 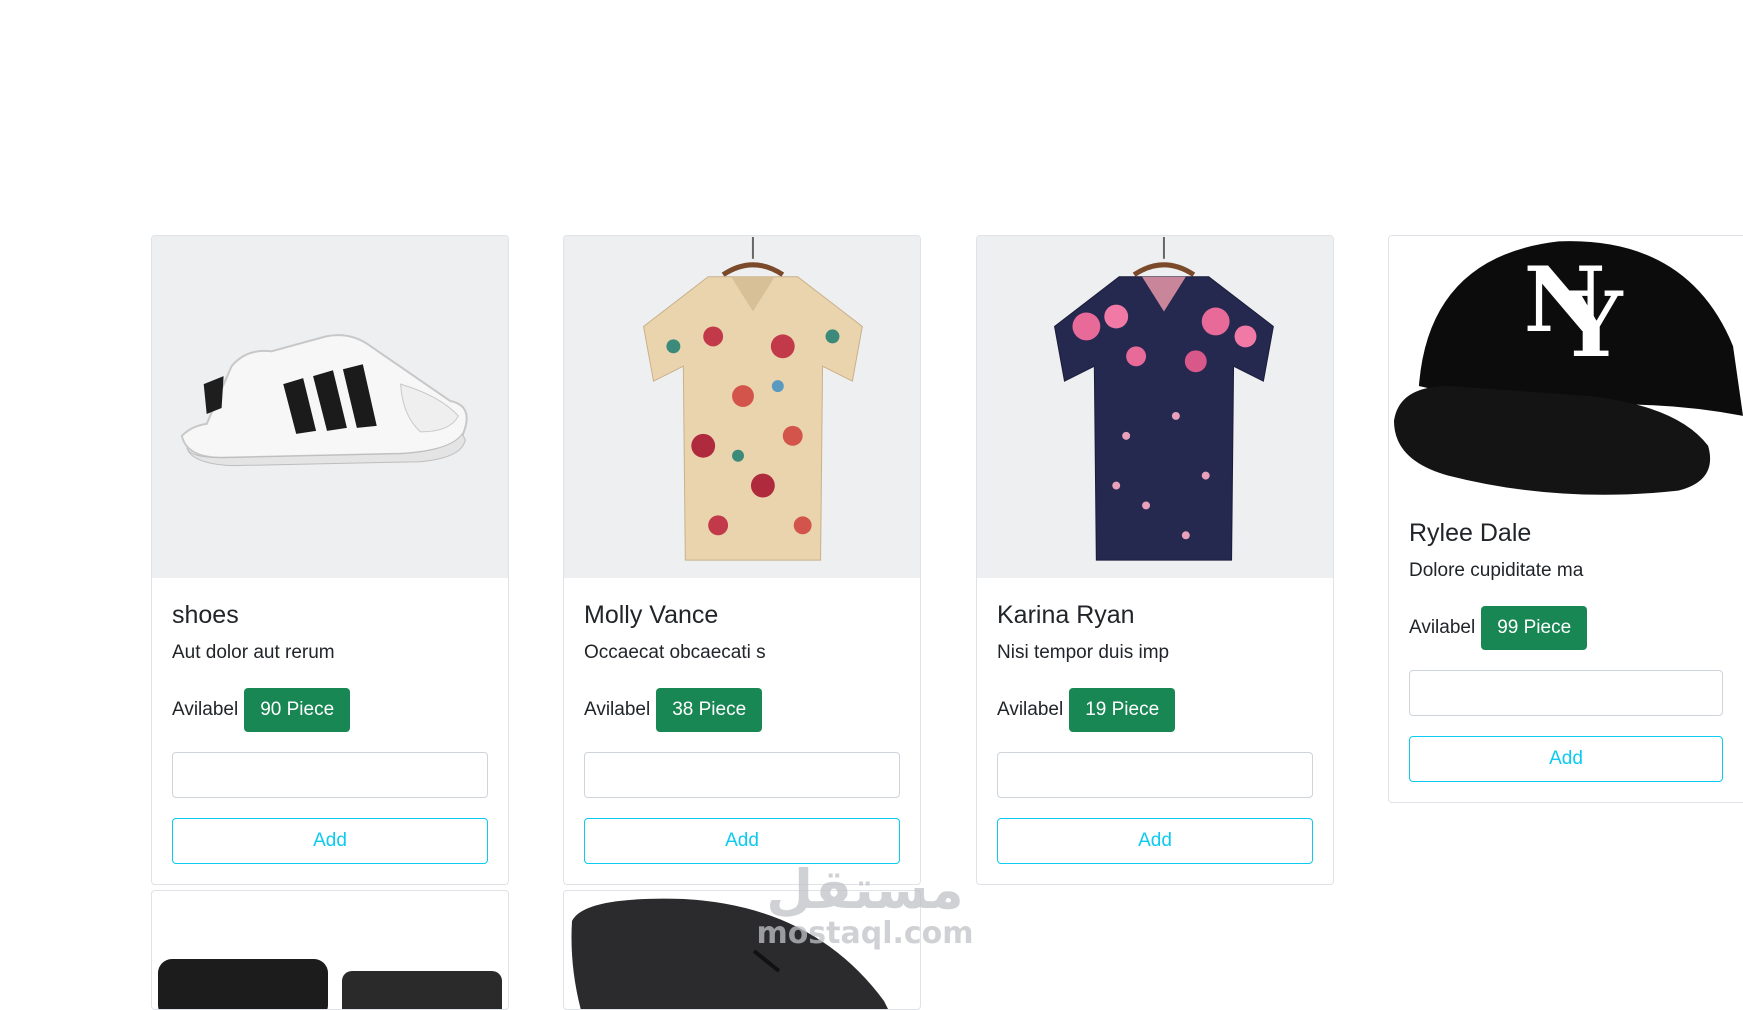 I want to click on availability-row: Avilabel 99 Piece, so click(x=1566, y=628).